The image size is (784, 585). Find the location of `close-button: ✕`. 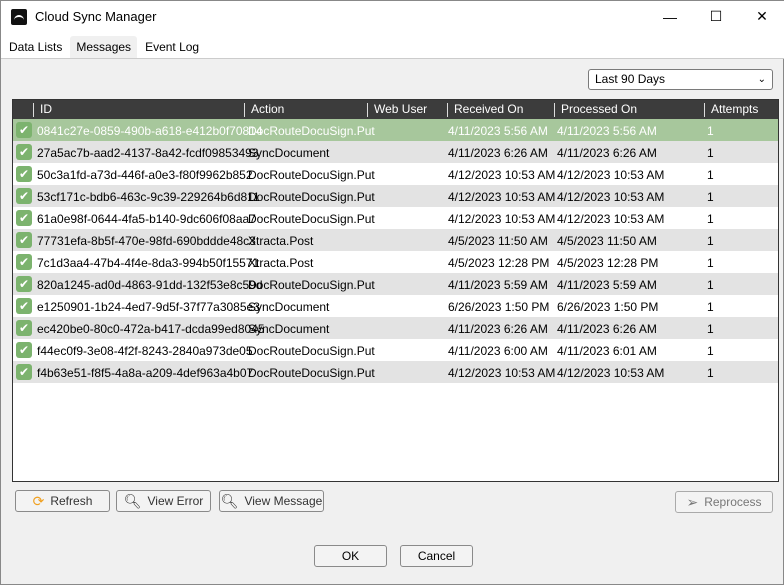

close-button: ✕ is located at coordinates (761, 16).